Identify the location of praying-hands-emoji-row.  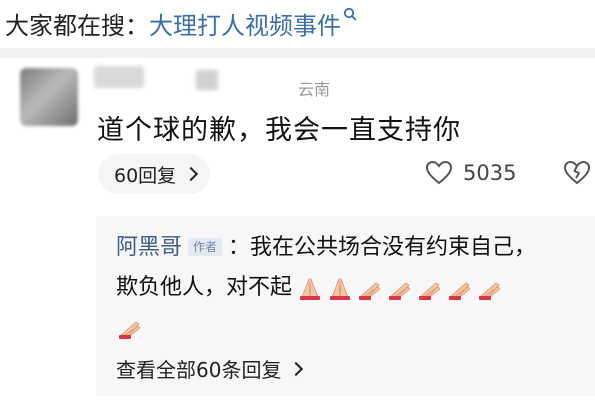
(401, 288).